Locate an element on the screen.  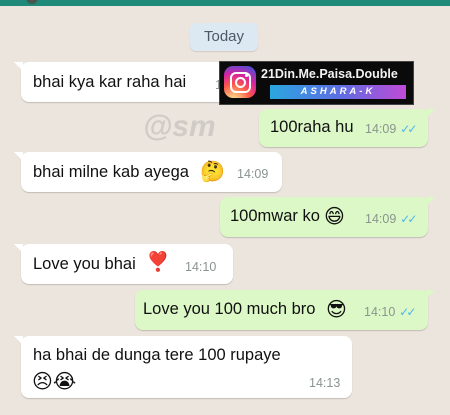
message-time: 14:13 is located at coordinates (325, 383).